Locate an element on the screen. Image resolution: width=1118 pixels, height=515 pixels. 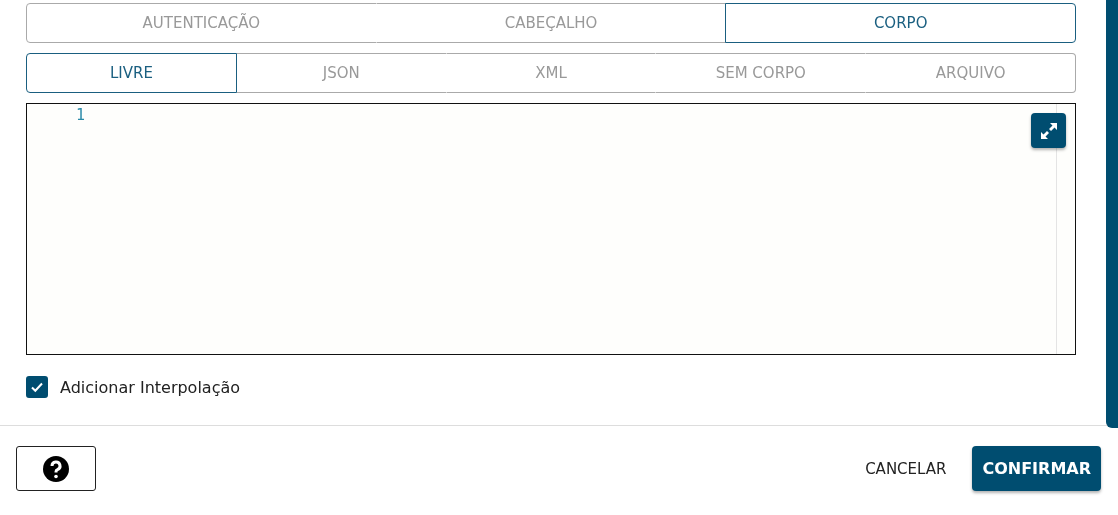
tab: CABEÇALHO is located at coordinates (551, 23).